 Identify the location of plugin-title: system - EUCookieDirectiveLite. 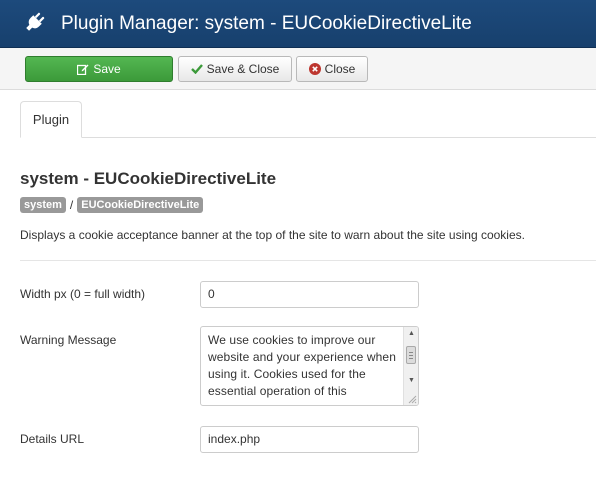
(148, 178).